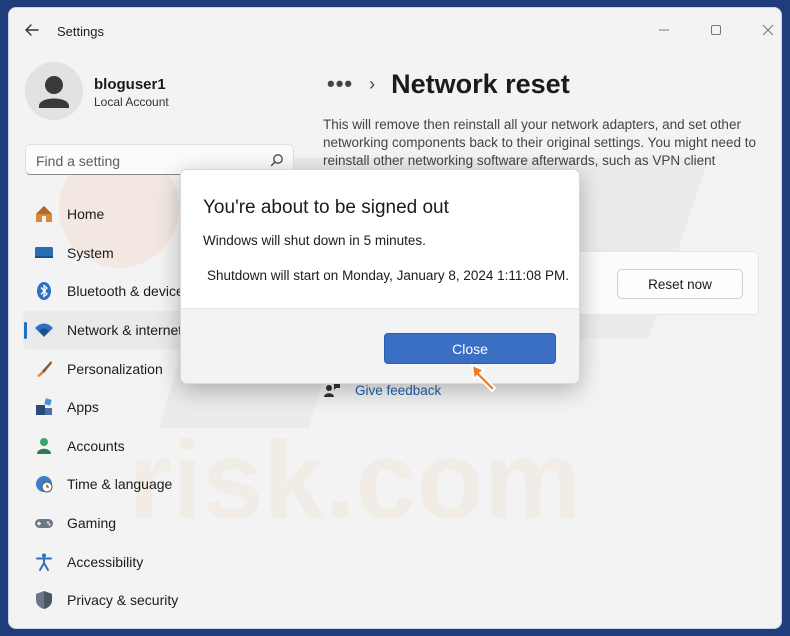 The image size is (790, 636). I want to click on sidebar-item-apps: Apps, so click(158, 407).